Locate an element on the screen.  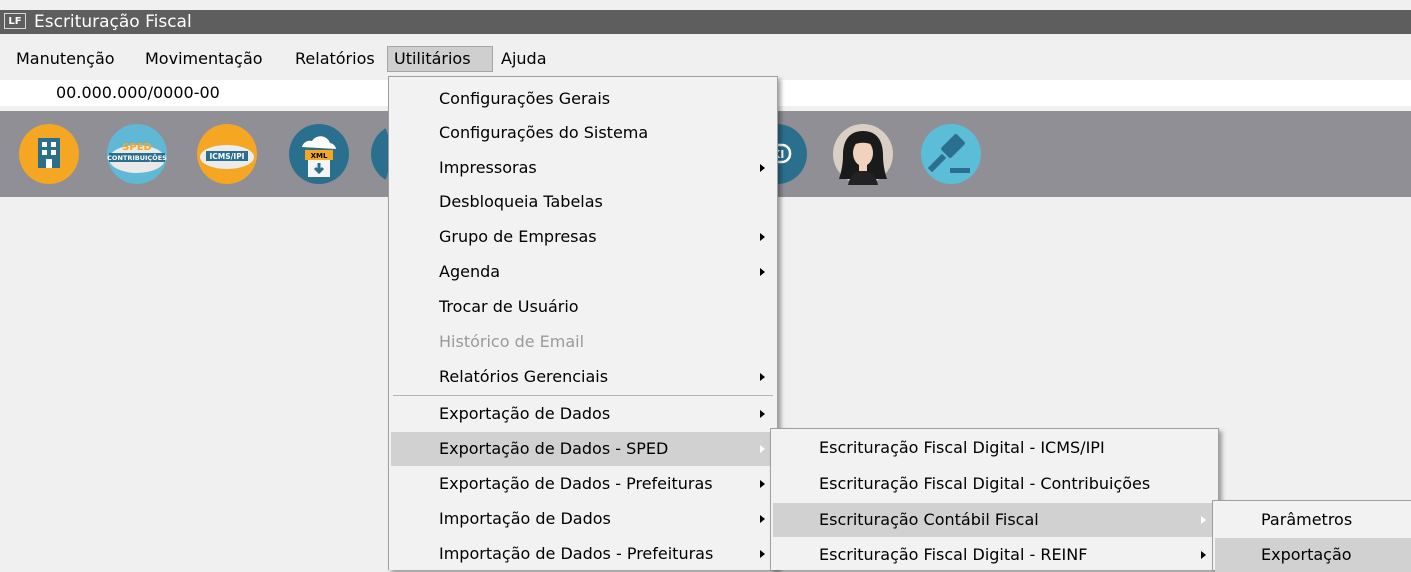
contribuicoes-label: CONTRIBUIÇÕES is located at coordinates (137, 157).